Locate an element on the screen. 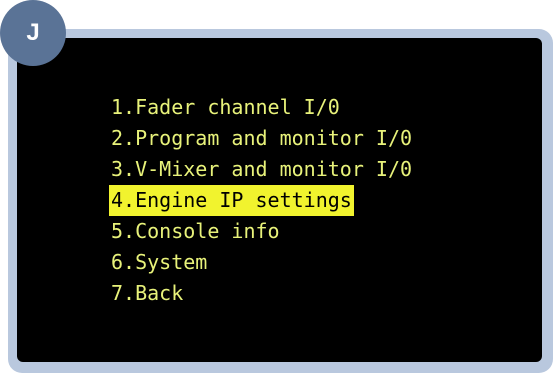 The image size is (558, 379). menu-item-system: 6.System is located at coordinates (261, 262).